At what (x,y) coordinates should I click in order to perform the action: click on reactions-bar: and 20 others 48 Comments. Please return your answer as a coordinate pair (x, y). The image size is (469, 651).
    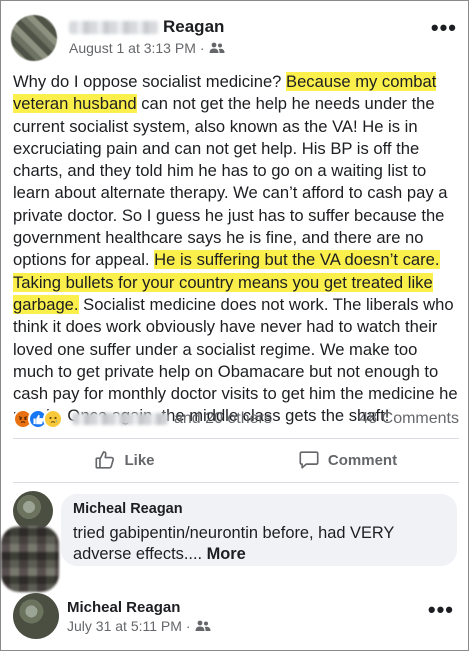
    Looking at the image, I should click on (236, 419).